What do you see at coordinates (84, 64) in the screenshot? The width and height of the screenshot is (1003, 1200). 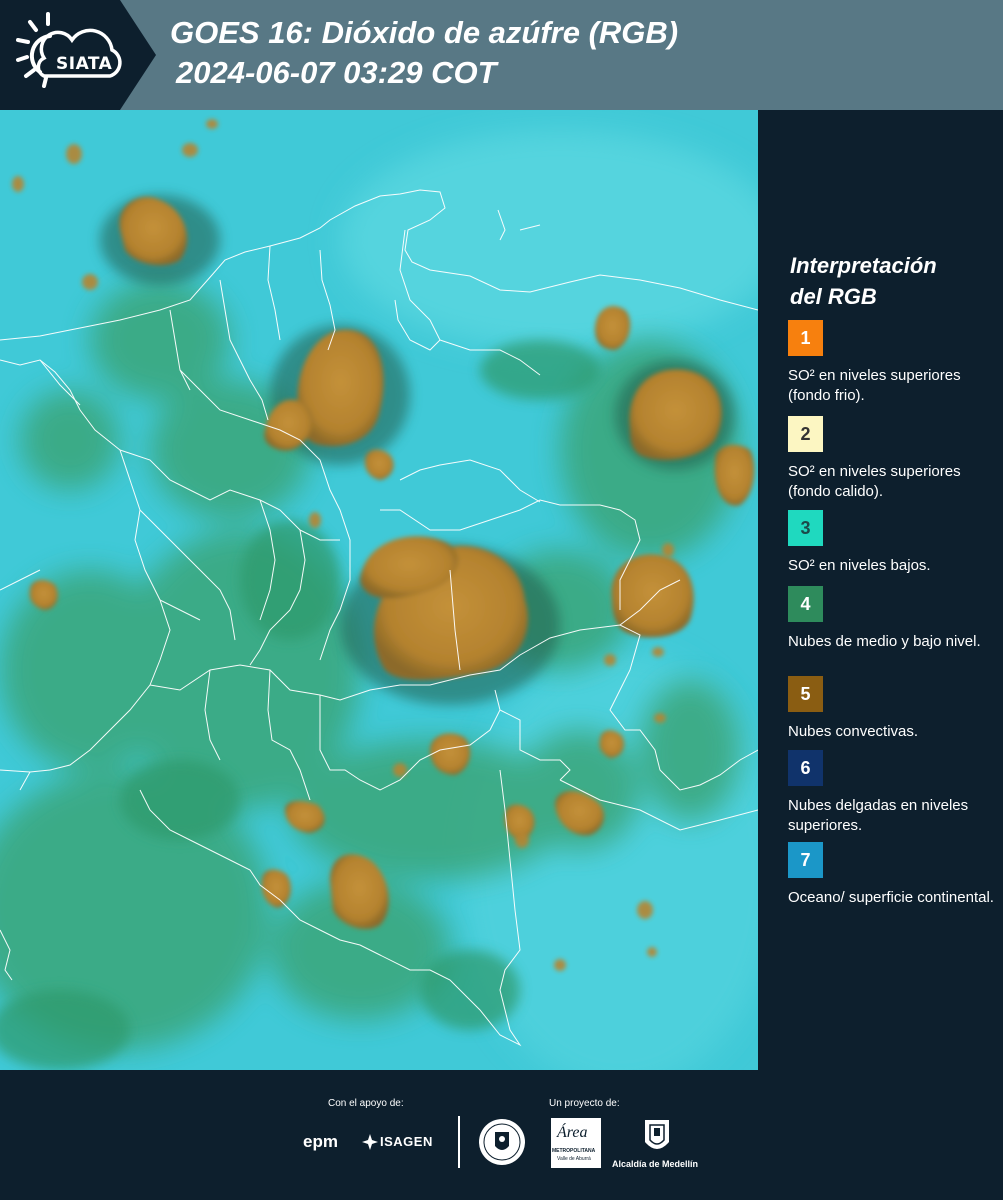 I see `logo-text: SIATA` at bounding box center [84, 64].